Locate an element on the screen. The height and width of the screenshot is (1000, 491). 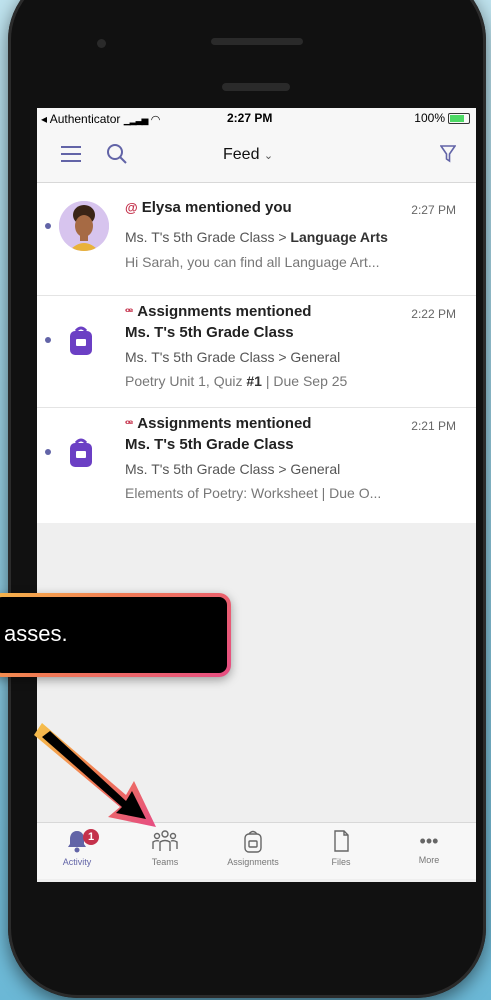
tab-assignments: Assignments is located at coordinates (253, 848).